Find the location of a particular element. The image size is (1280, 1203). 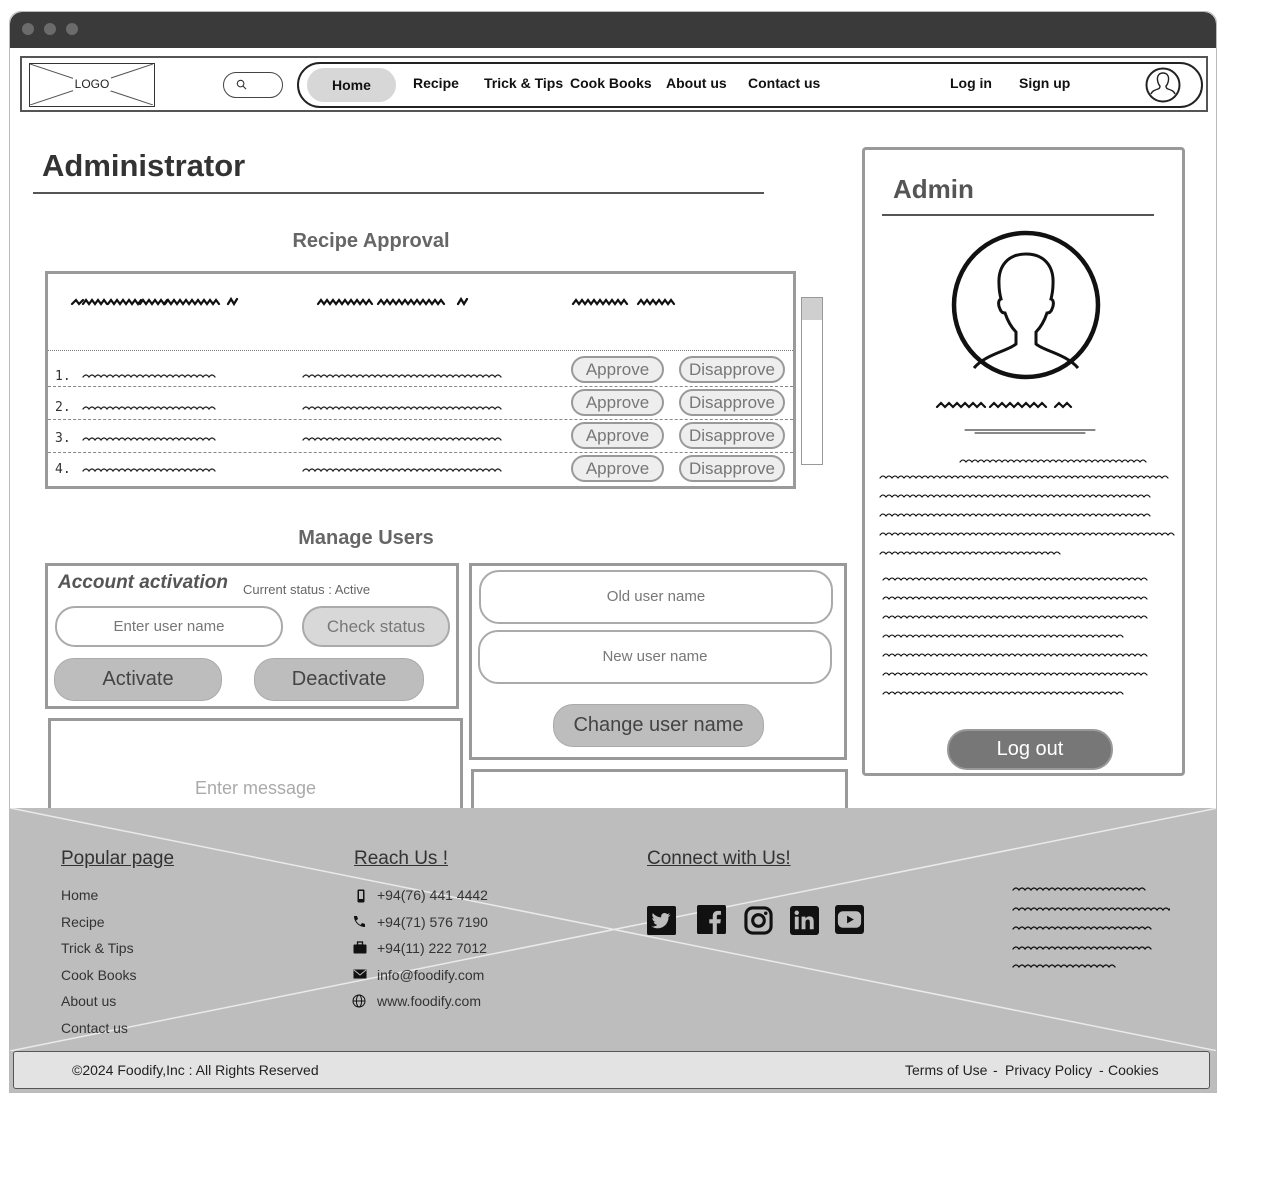

search-icon is located at coordinates (241, 84).